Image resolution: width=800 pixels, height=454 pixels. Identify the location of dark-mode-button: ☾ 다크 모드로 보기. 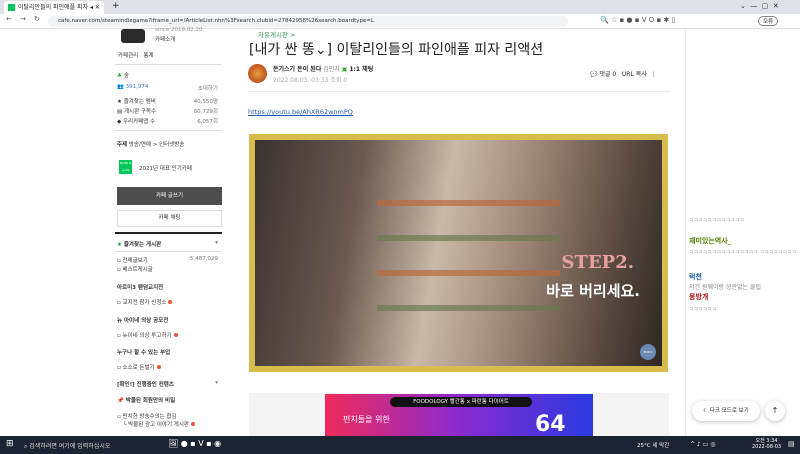
(726, 411).